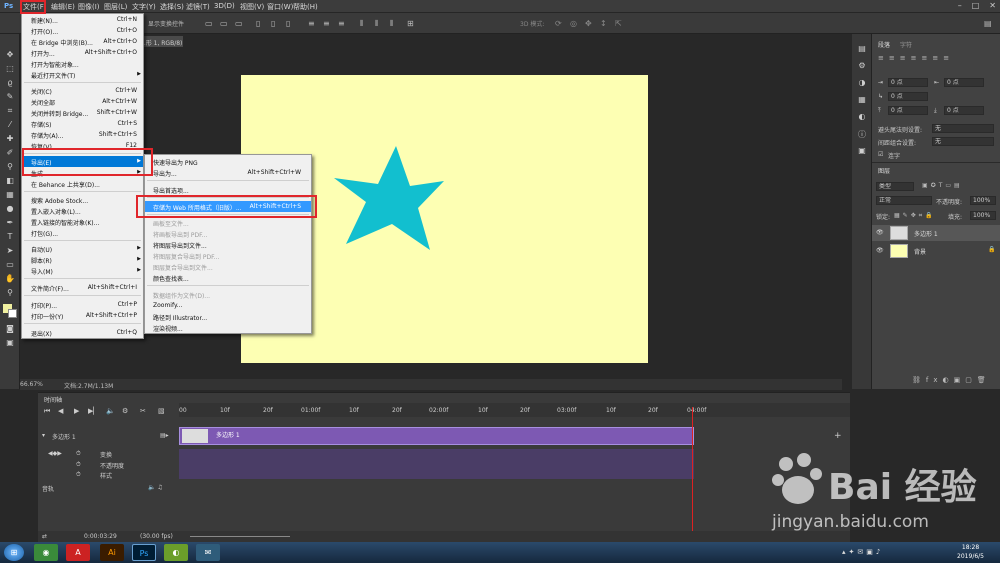 Image resolution: width=1000 pixels, height=563 pixels. I want to click on close-icon: ✕, so click(992, 5).